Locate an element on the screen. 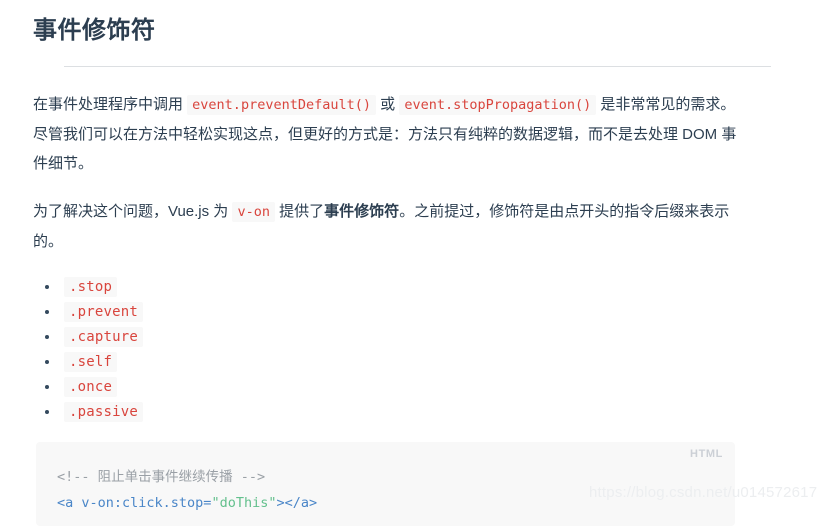 The height and width of the screenshot is (526, 834). modifier-prevent: .prevent is located at coordinates (104, 312).